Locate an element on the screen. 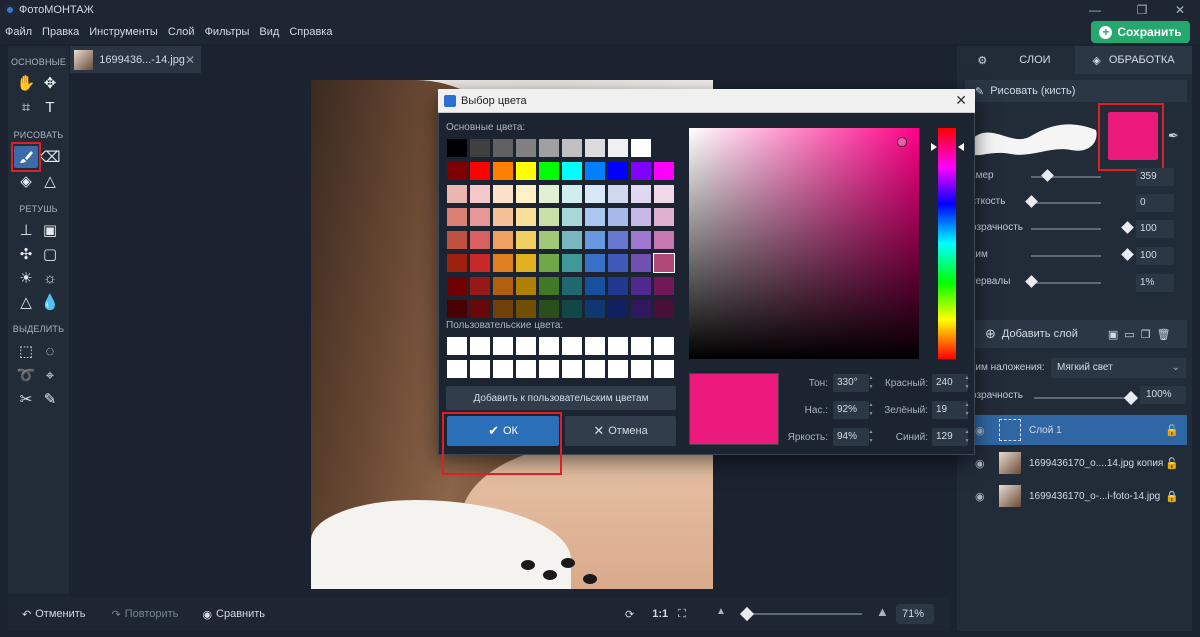 The width and height of the screenshot is (1200, 637). hue-arrow-right-icon is located at coordinates (961, 147).